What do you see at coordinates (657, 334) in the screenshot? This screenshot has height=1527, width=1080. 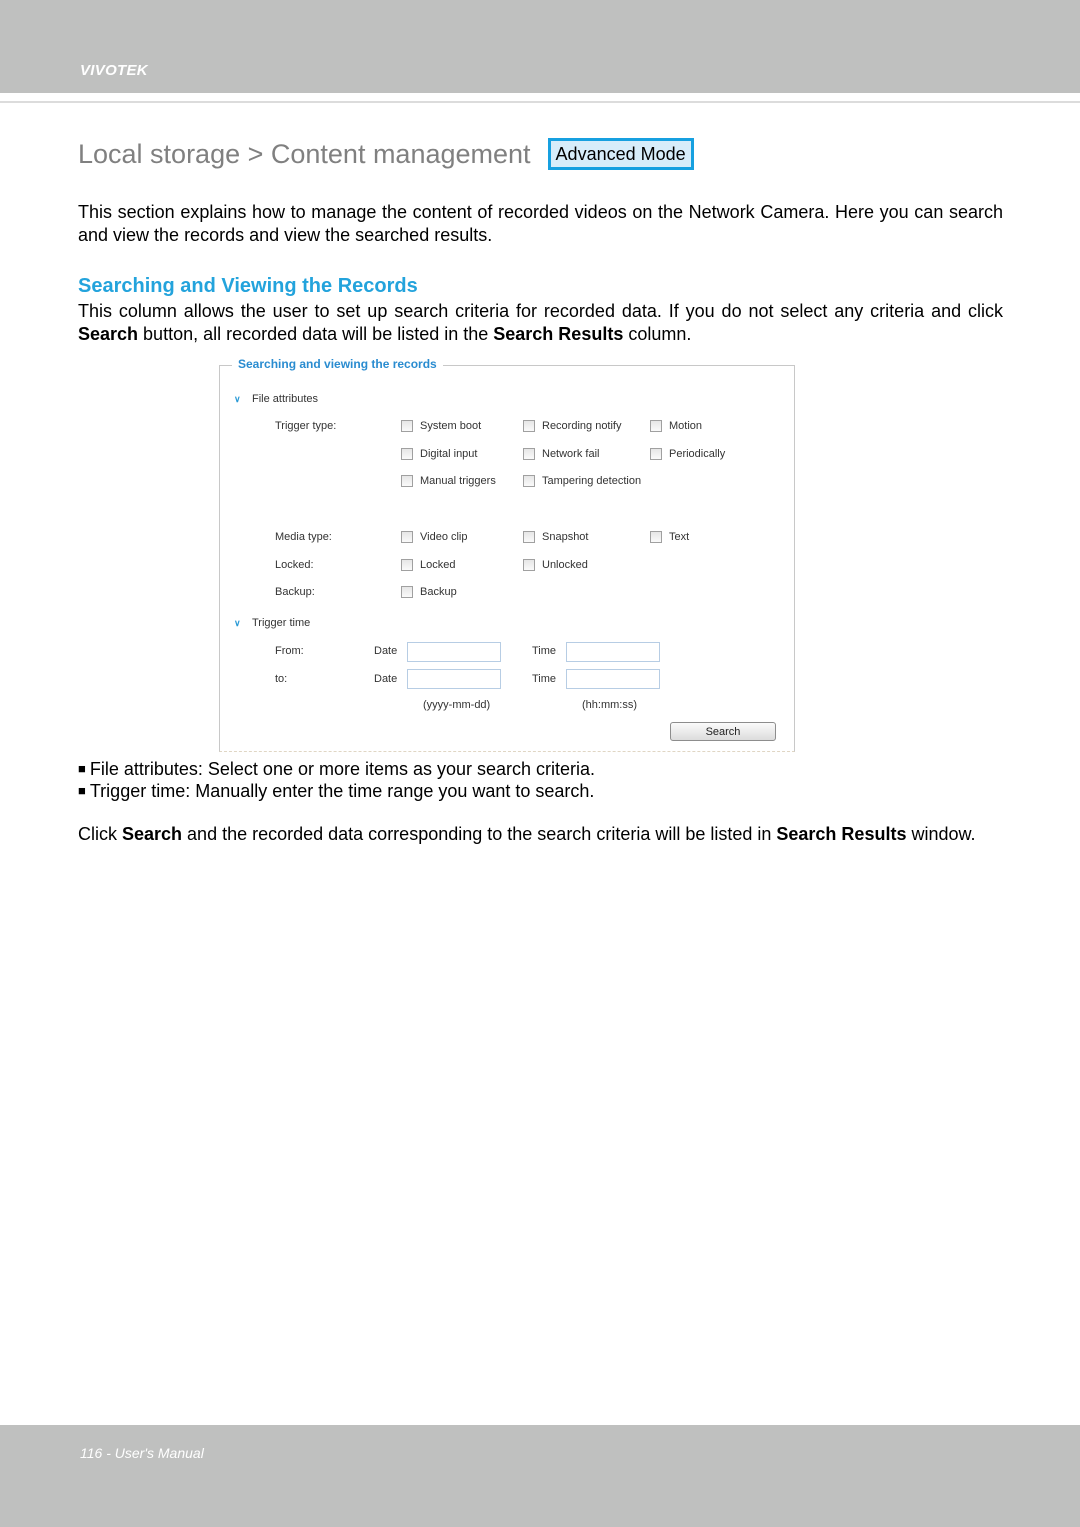 I see `text-run: column.` at bounding box center [657, 334].